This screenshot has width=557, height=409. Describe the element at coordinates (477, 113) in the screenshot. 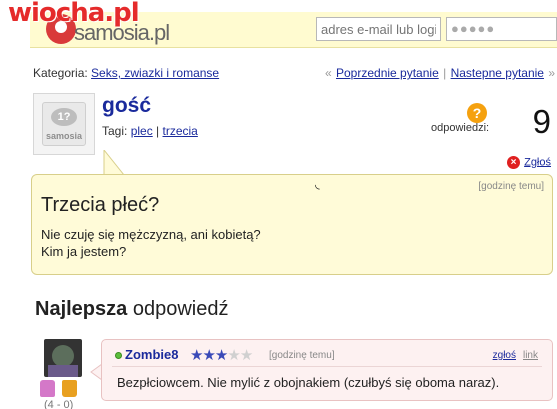

I see `question-icon: ?` at that location.